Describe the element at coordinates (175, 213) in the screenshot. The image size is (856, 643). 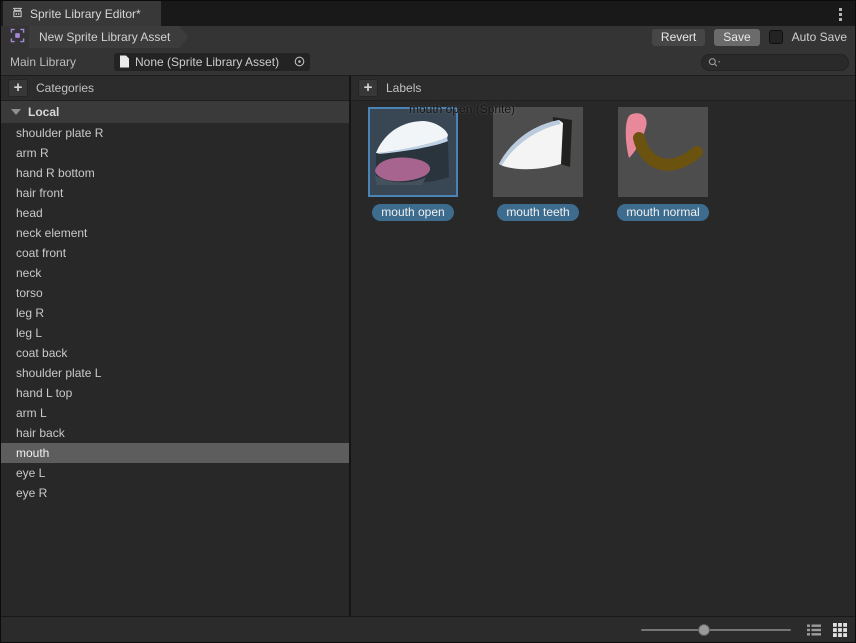
I see `category-item-head: head` at that location.